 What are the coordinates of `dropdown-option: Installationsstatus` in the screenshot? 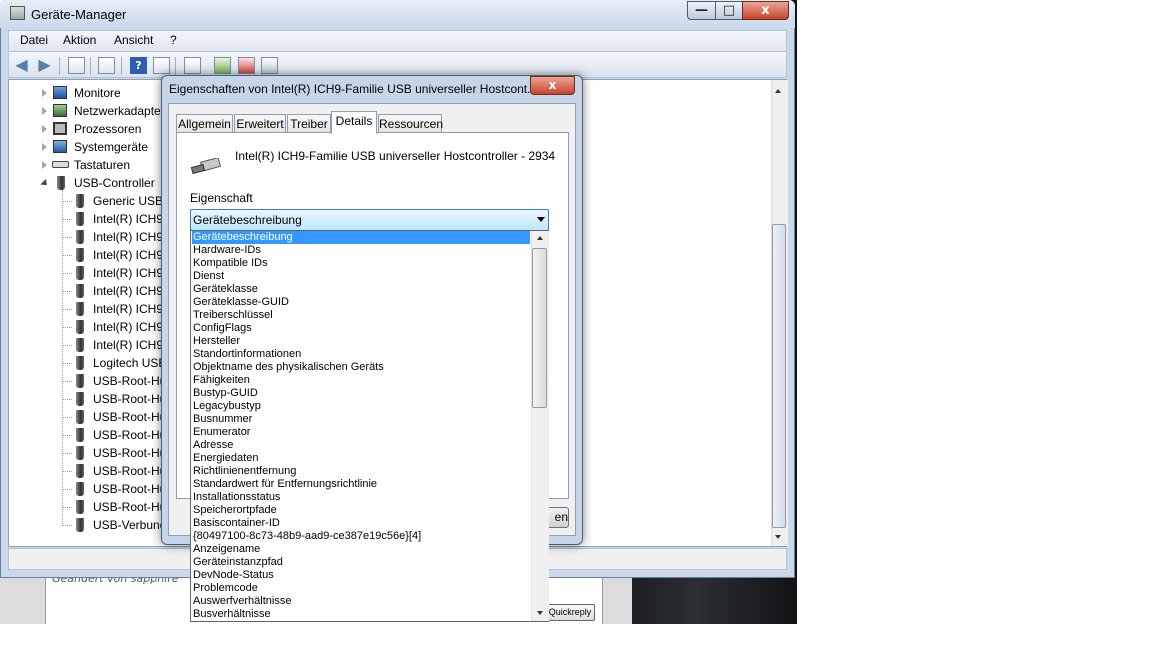 It's located at (361, 497).